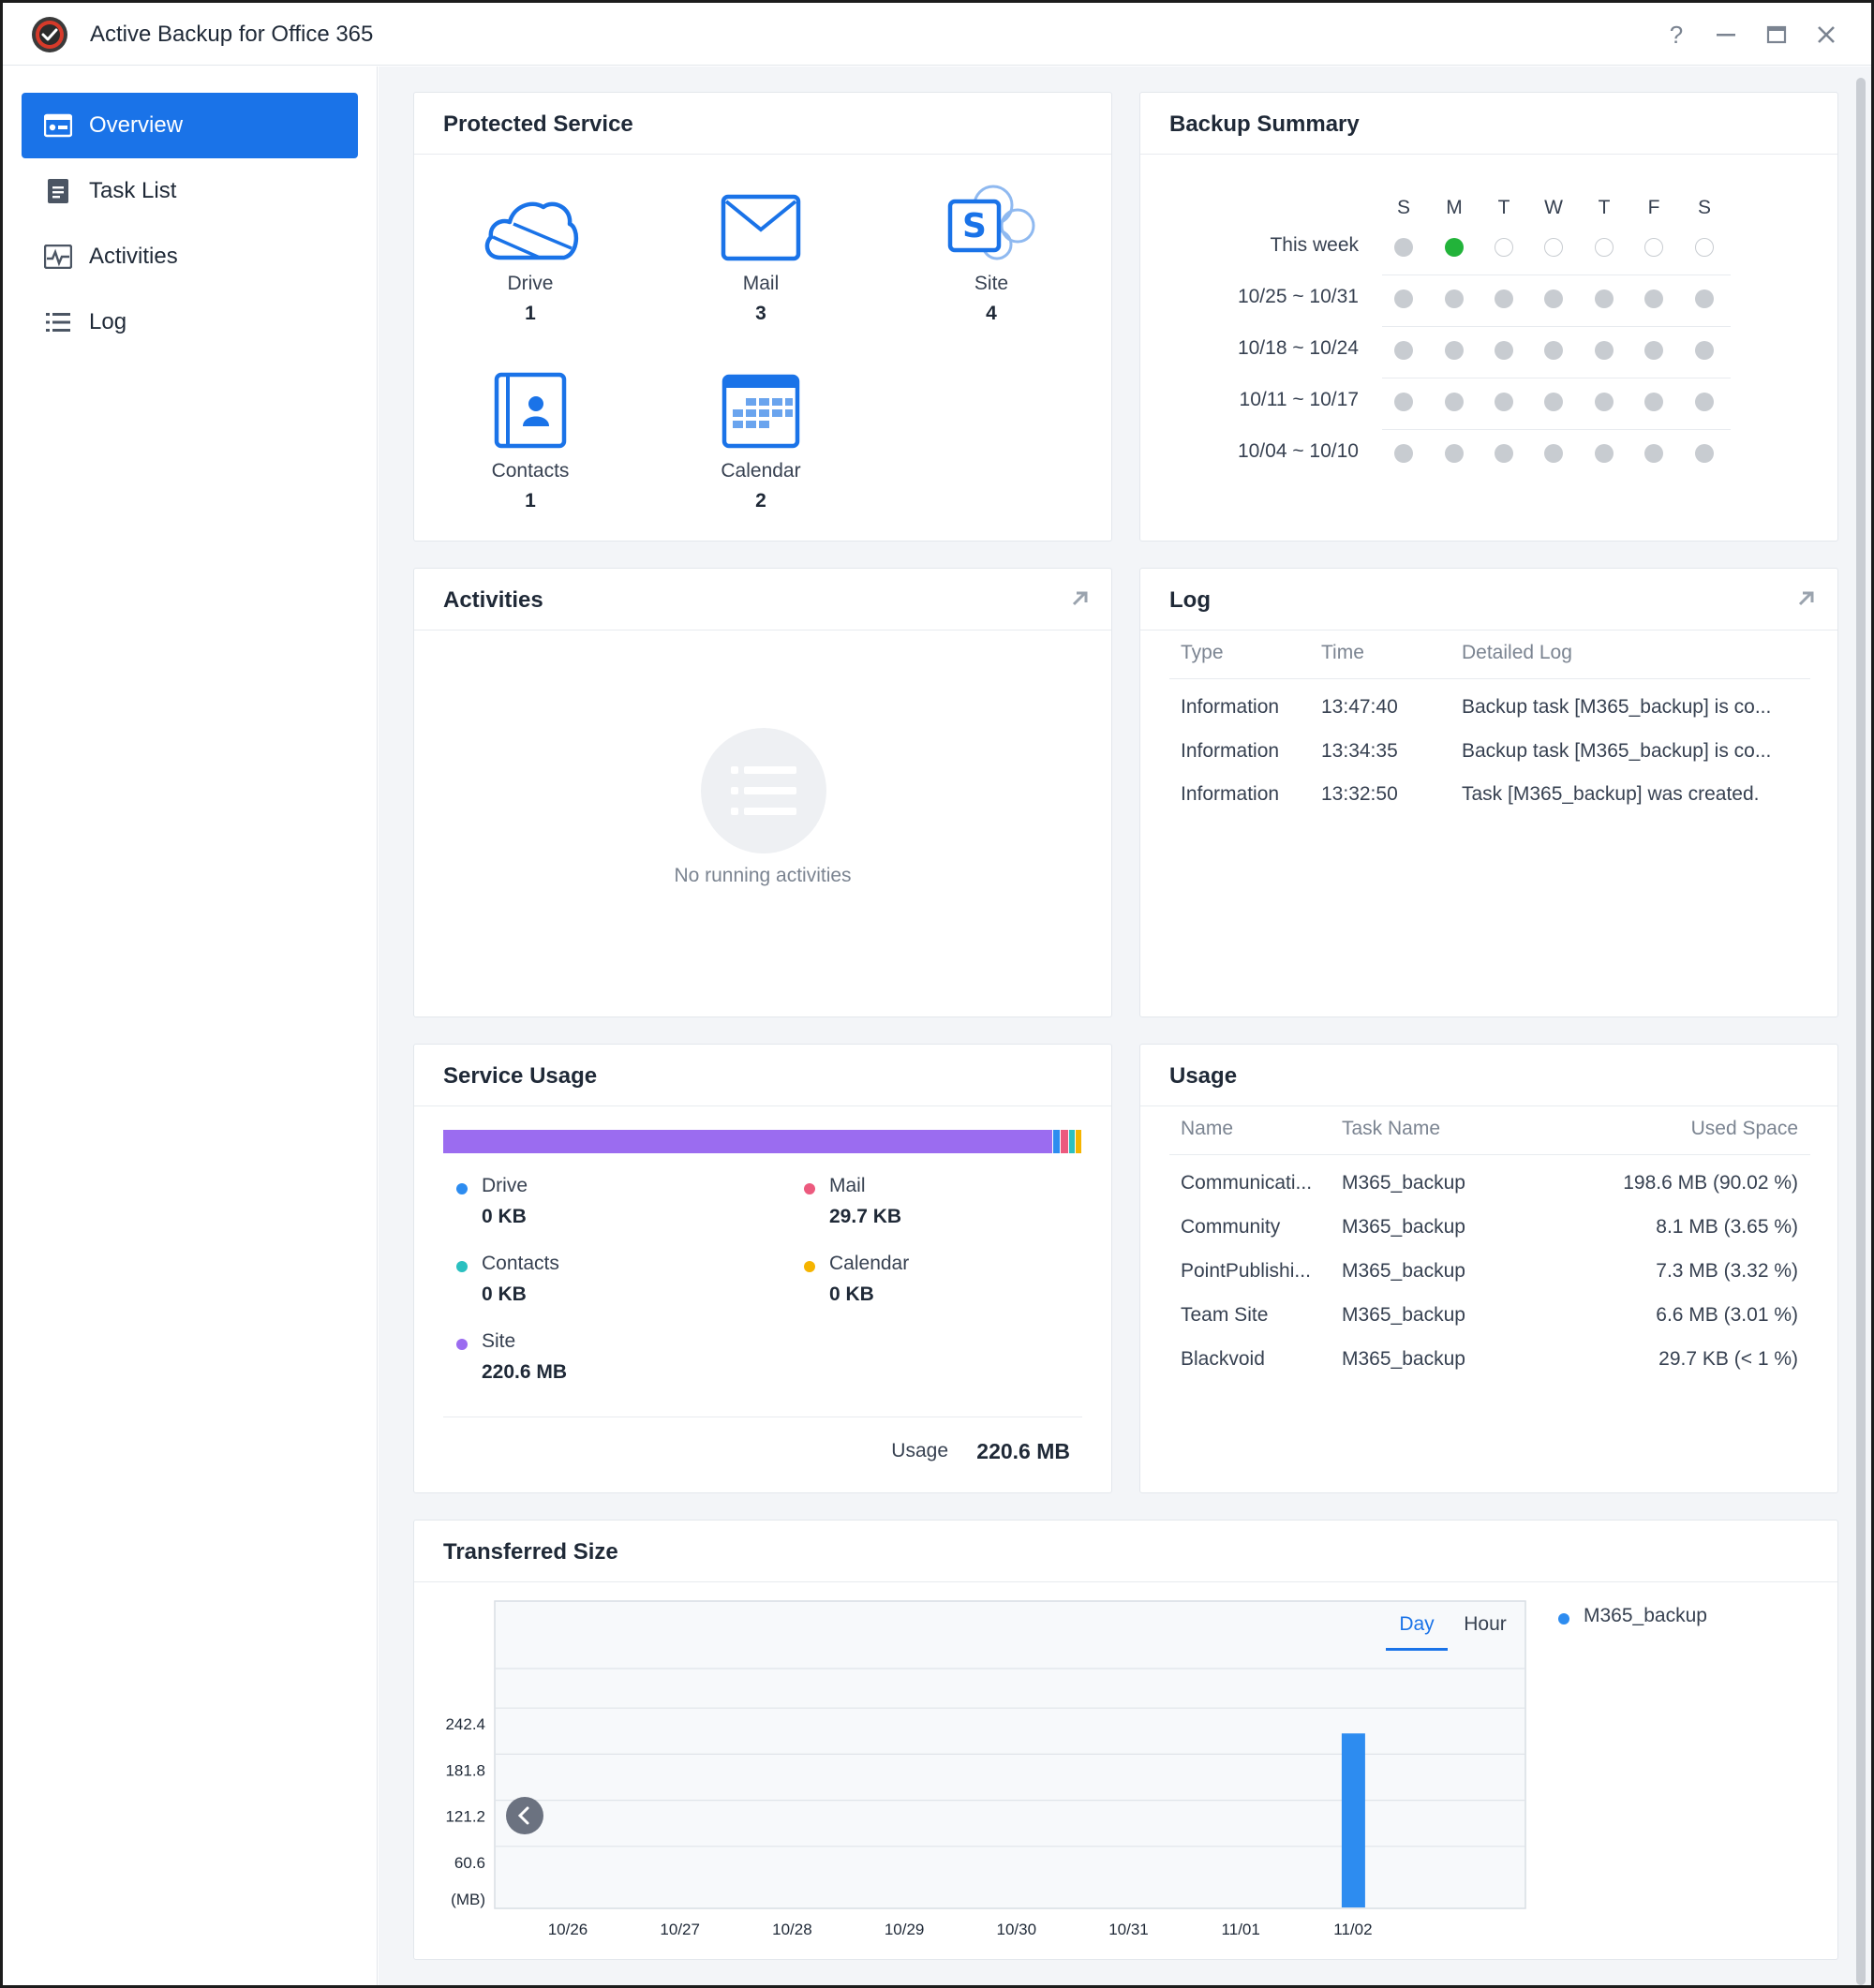  What do you see at coordinates (190, 125) in the screenshot?
I see `sidebar-item-overview: Overview` at bounding box center [190, 125].